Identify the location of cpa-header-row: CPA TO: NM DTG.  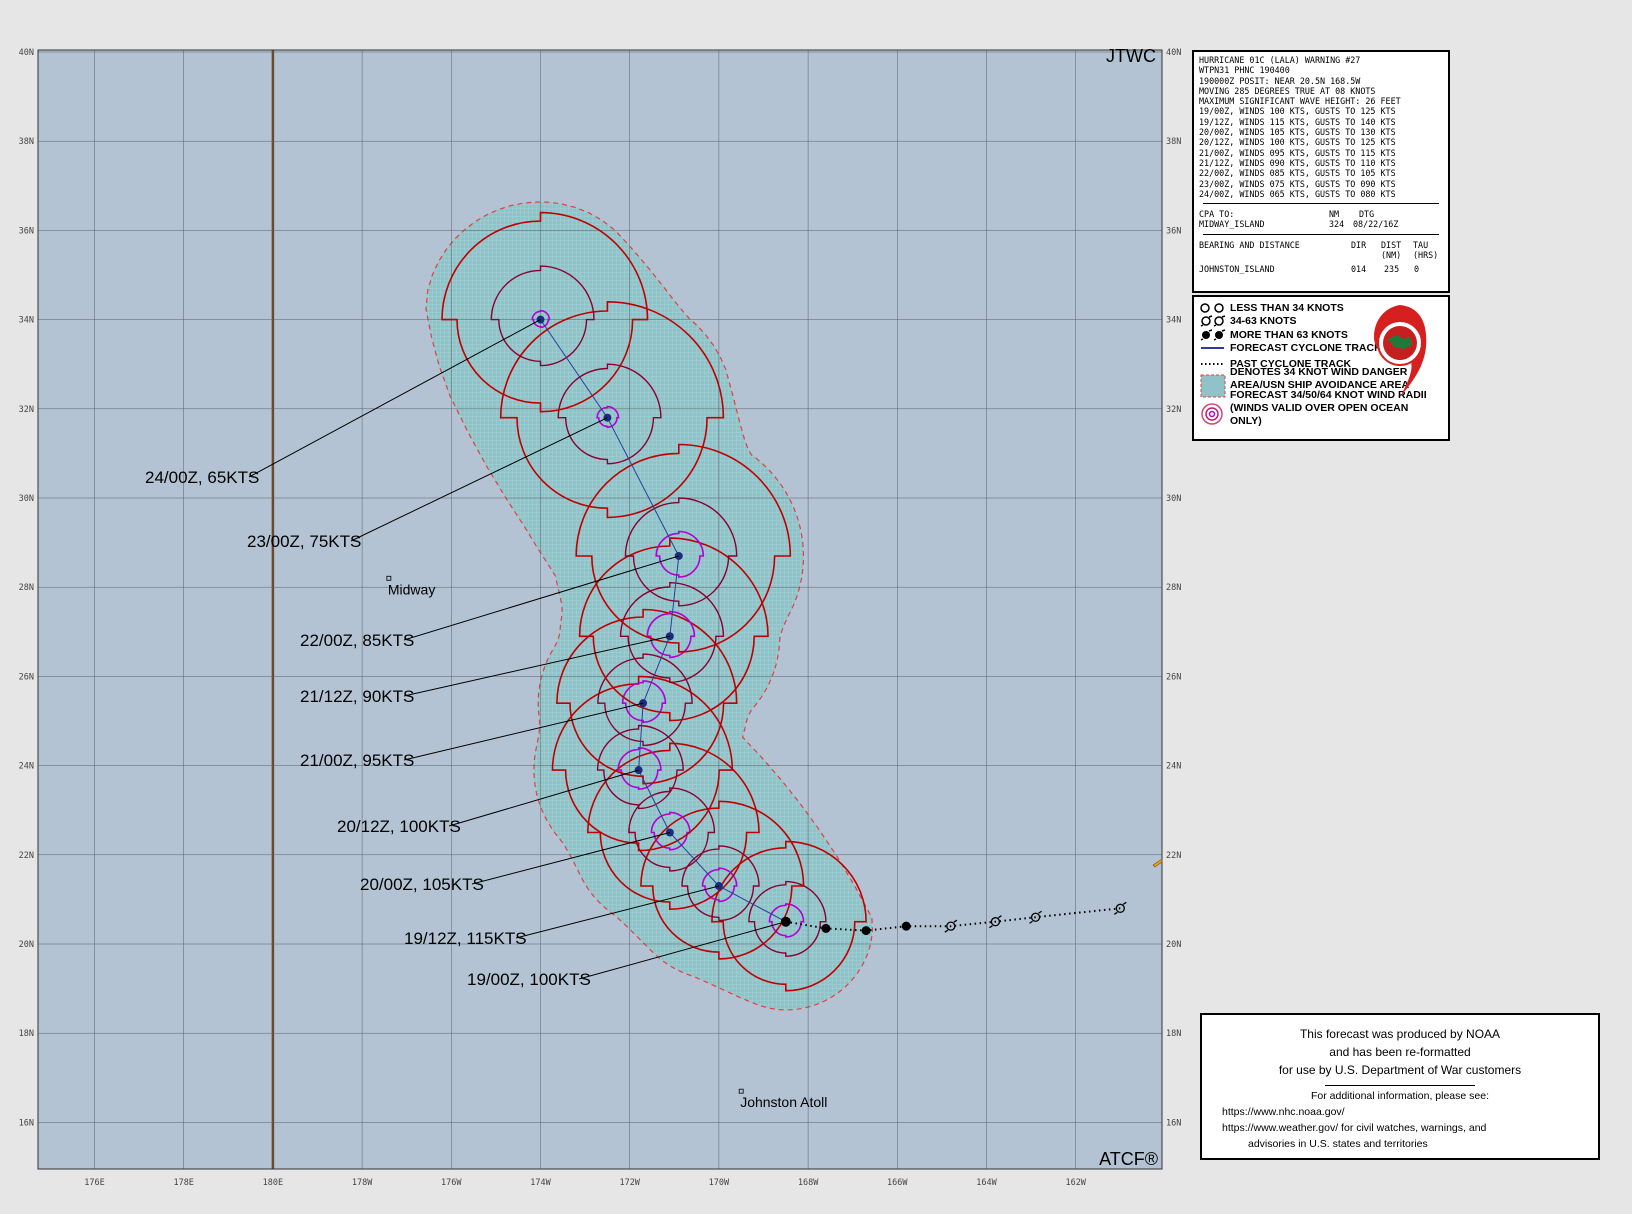
(1321, 214).